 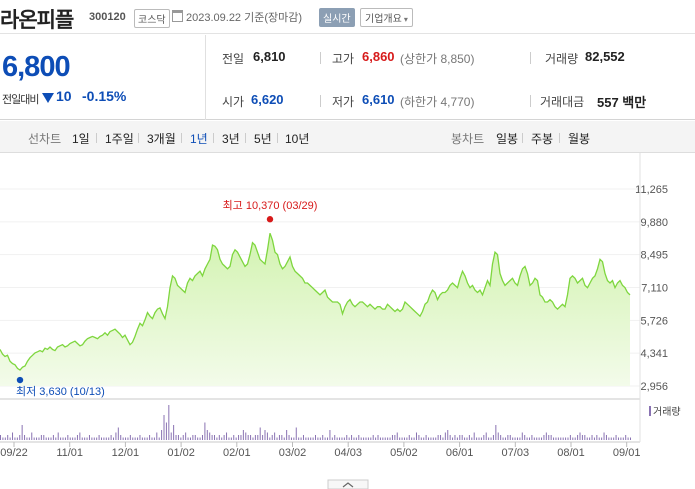 I want to click on scroll-handle-box, so click(x=348, y=484).